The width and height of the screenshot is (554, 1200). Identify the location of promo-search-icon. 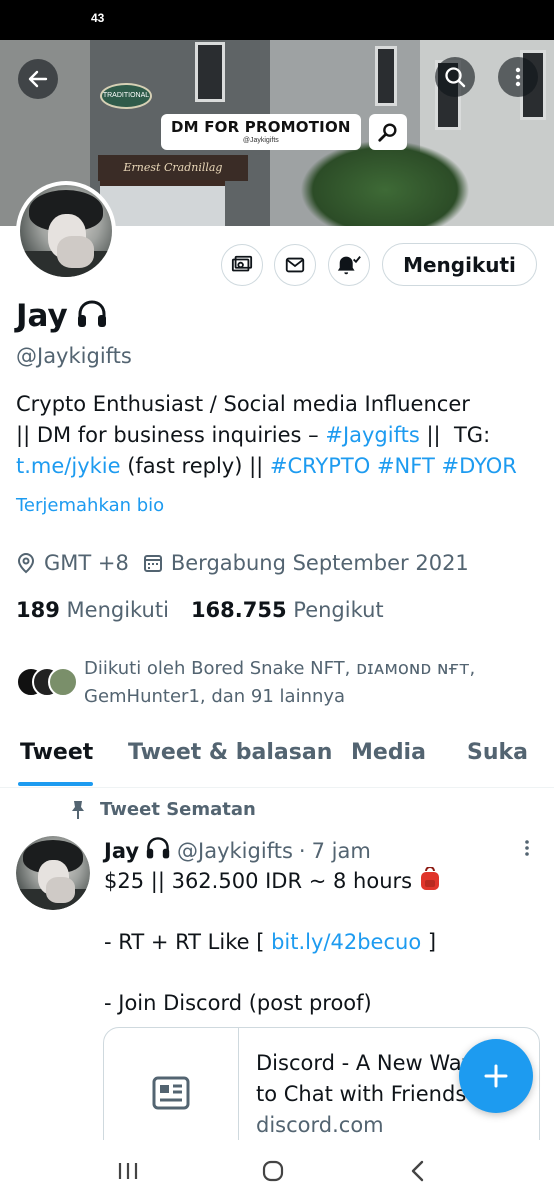
(387, 132).